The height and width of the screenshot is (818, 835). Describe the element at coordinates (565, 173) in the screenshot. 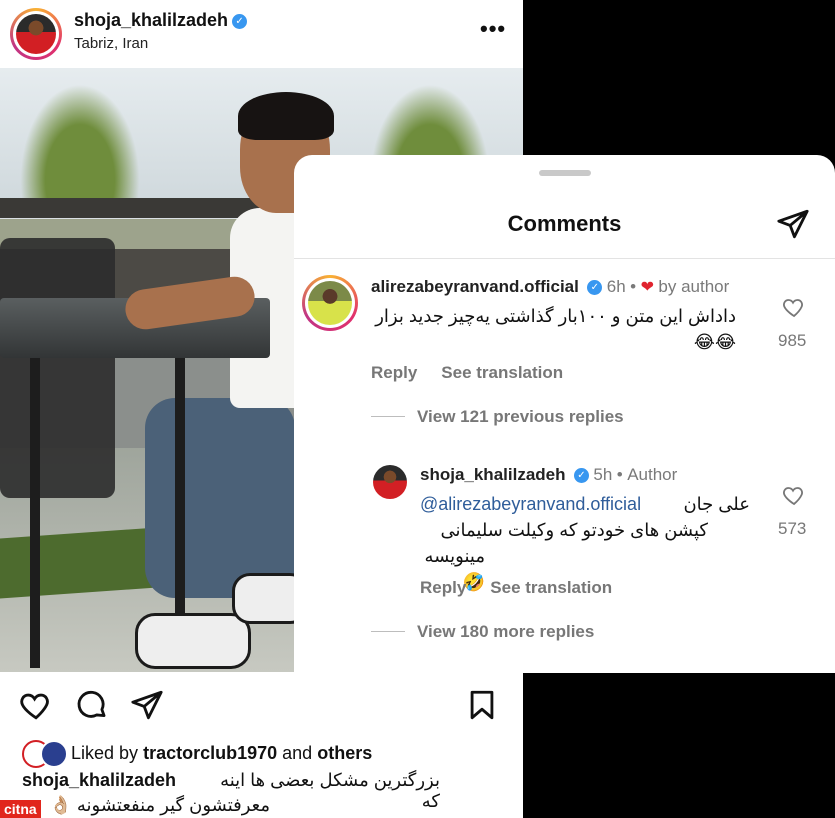

I see `sheet-drag-handle` at that location.